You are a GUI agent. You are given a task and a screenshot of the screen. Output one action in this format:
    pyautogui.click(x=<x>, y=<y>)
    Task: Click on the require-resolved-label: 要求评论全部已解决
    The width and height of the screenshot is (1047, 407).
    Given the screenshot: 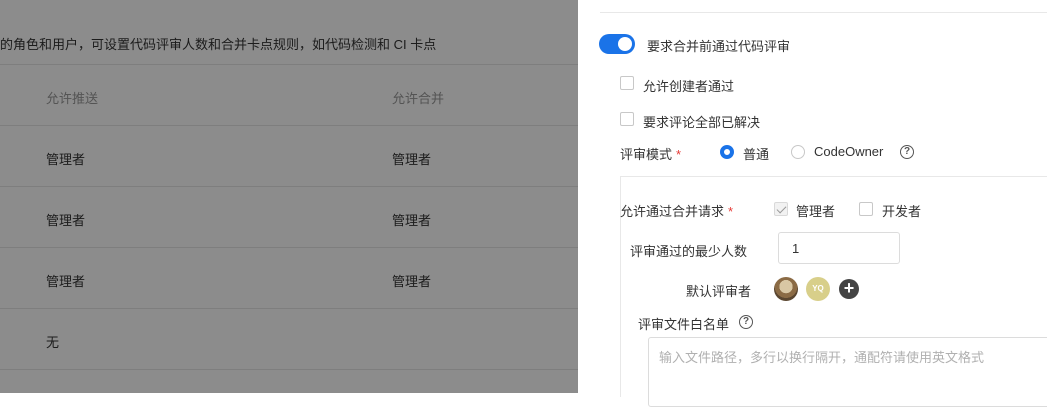 What is the action you would take?
    pyautogui.click(x=702, y=122)
    